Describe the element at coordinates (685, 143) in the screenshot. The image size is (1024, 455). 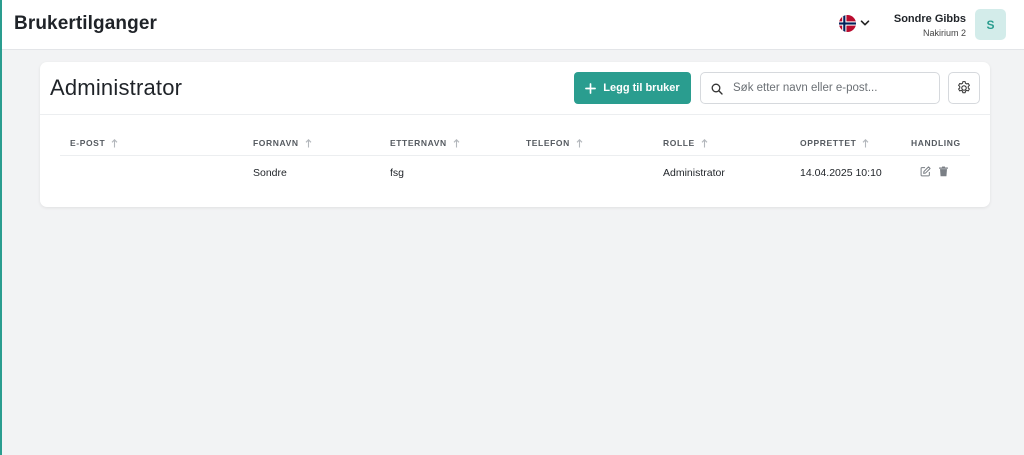
I see `column-header-role: ROLLE` at that location.